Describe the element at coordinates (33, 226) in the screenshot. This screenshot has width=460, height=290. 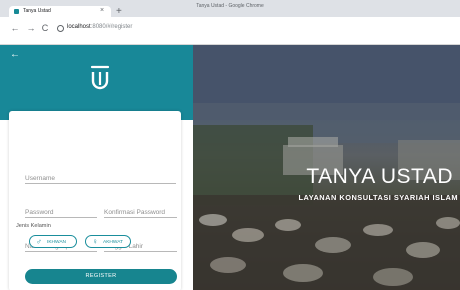
I see `gender-label: Jenis Kelamin` at that location.